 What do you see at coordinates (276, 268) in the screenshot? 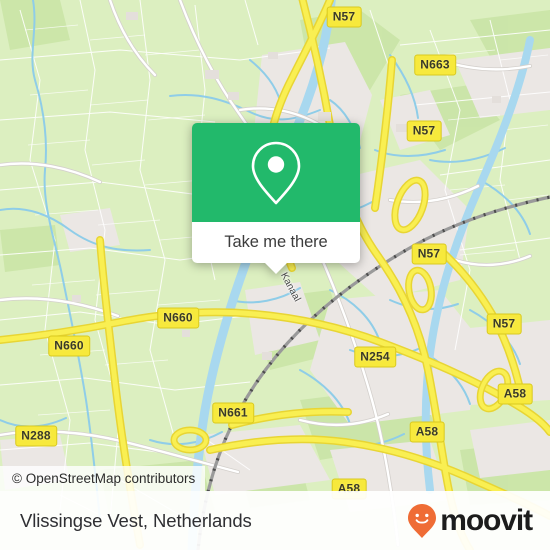
I see `callout-tail-pointer` at bounding box center [276, 268].